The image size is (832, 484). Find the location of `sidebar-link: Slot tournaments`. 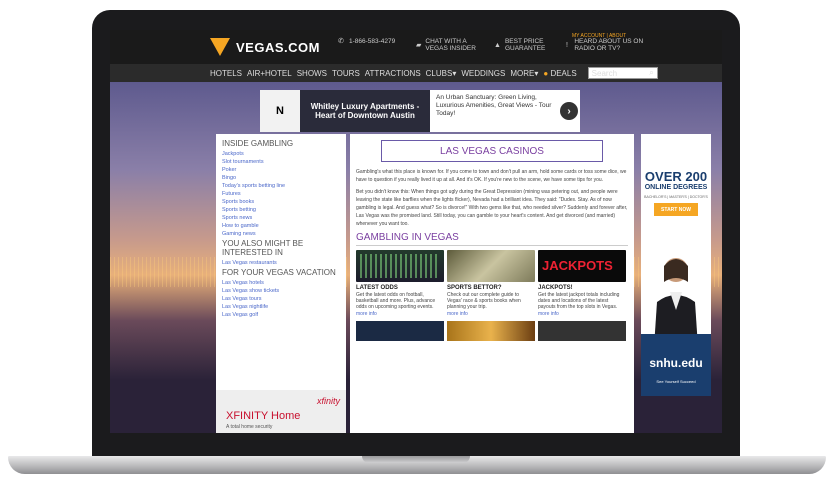

sidebar-link: Slot tournaments is located at coordinates (281, 162).